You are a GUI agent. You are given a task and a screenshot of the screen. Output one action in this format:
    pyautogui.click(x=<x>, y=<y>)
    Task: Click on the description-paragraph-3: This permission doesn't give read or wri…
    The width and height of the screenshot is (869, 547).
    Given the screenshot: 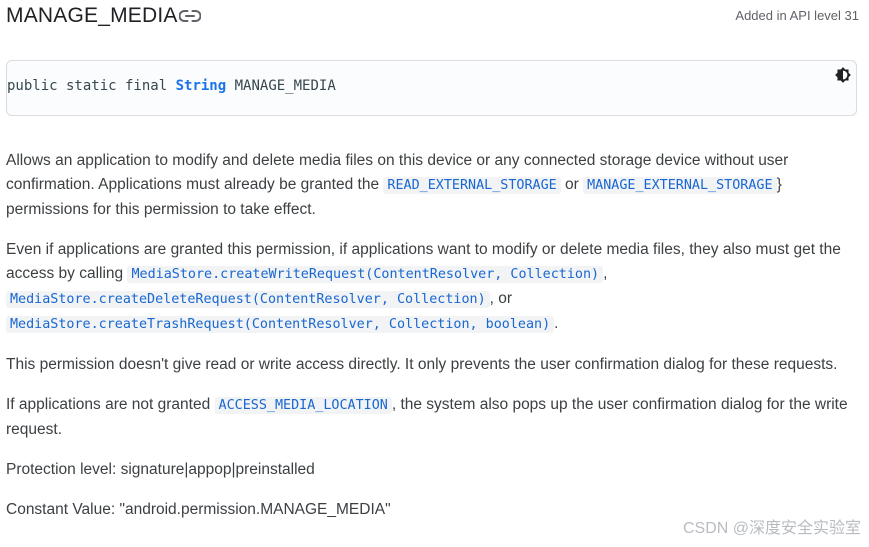 What is the action you would take?
    pyautogui.click(x=422, y=364)
    